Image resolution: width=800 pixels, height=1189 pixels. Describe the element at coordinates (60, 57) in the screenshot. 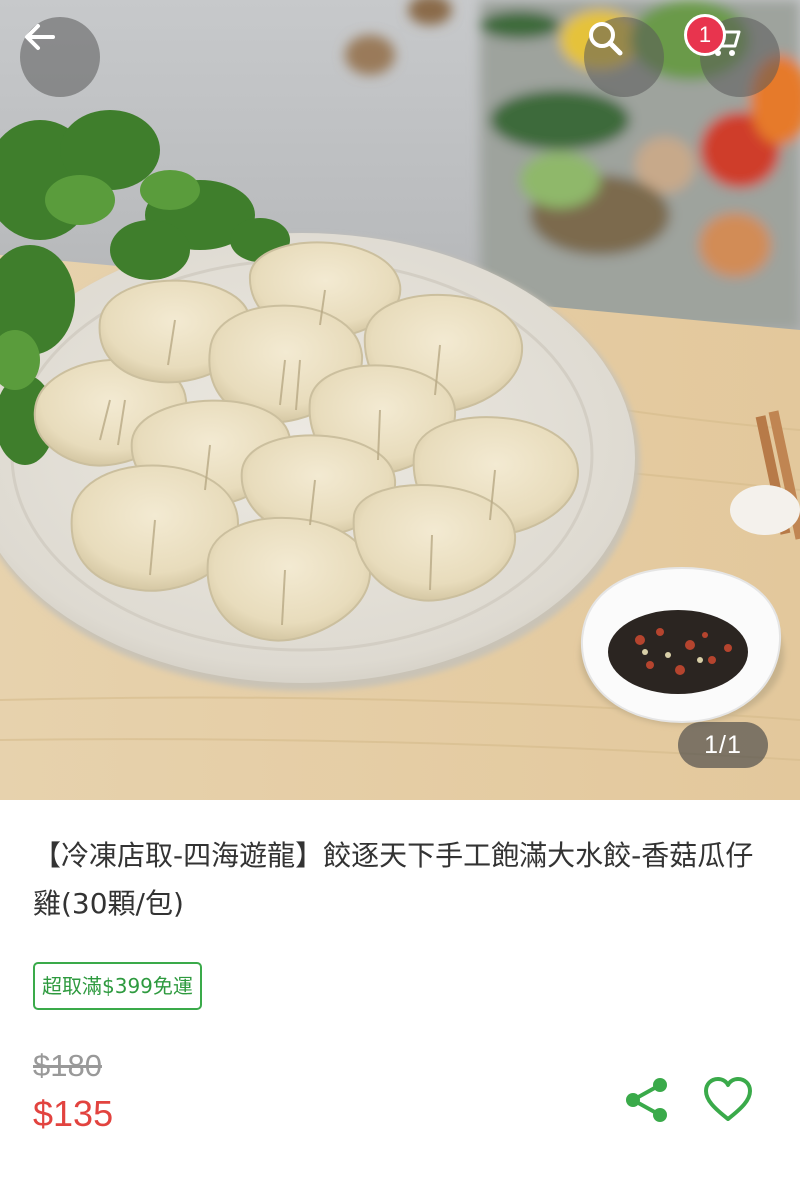

I see `back-button` at that location.